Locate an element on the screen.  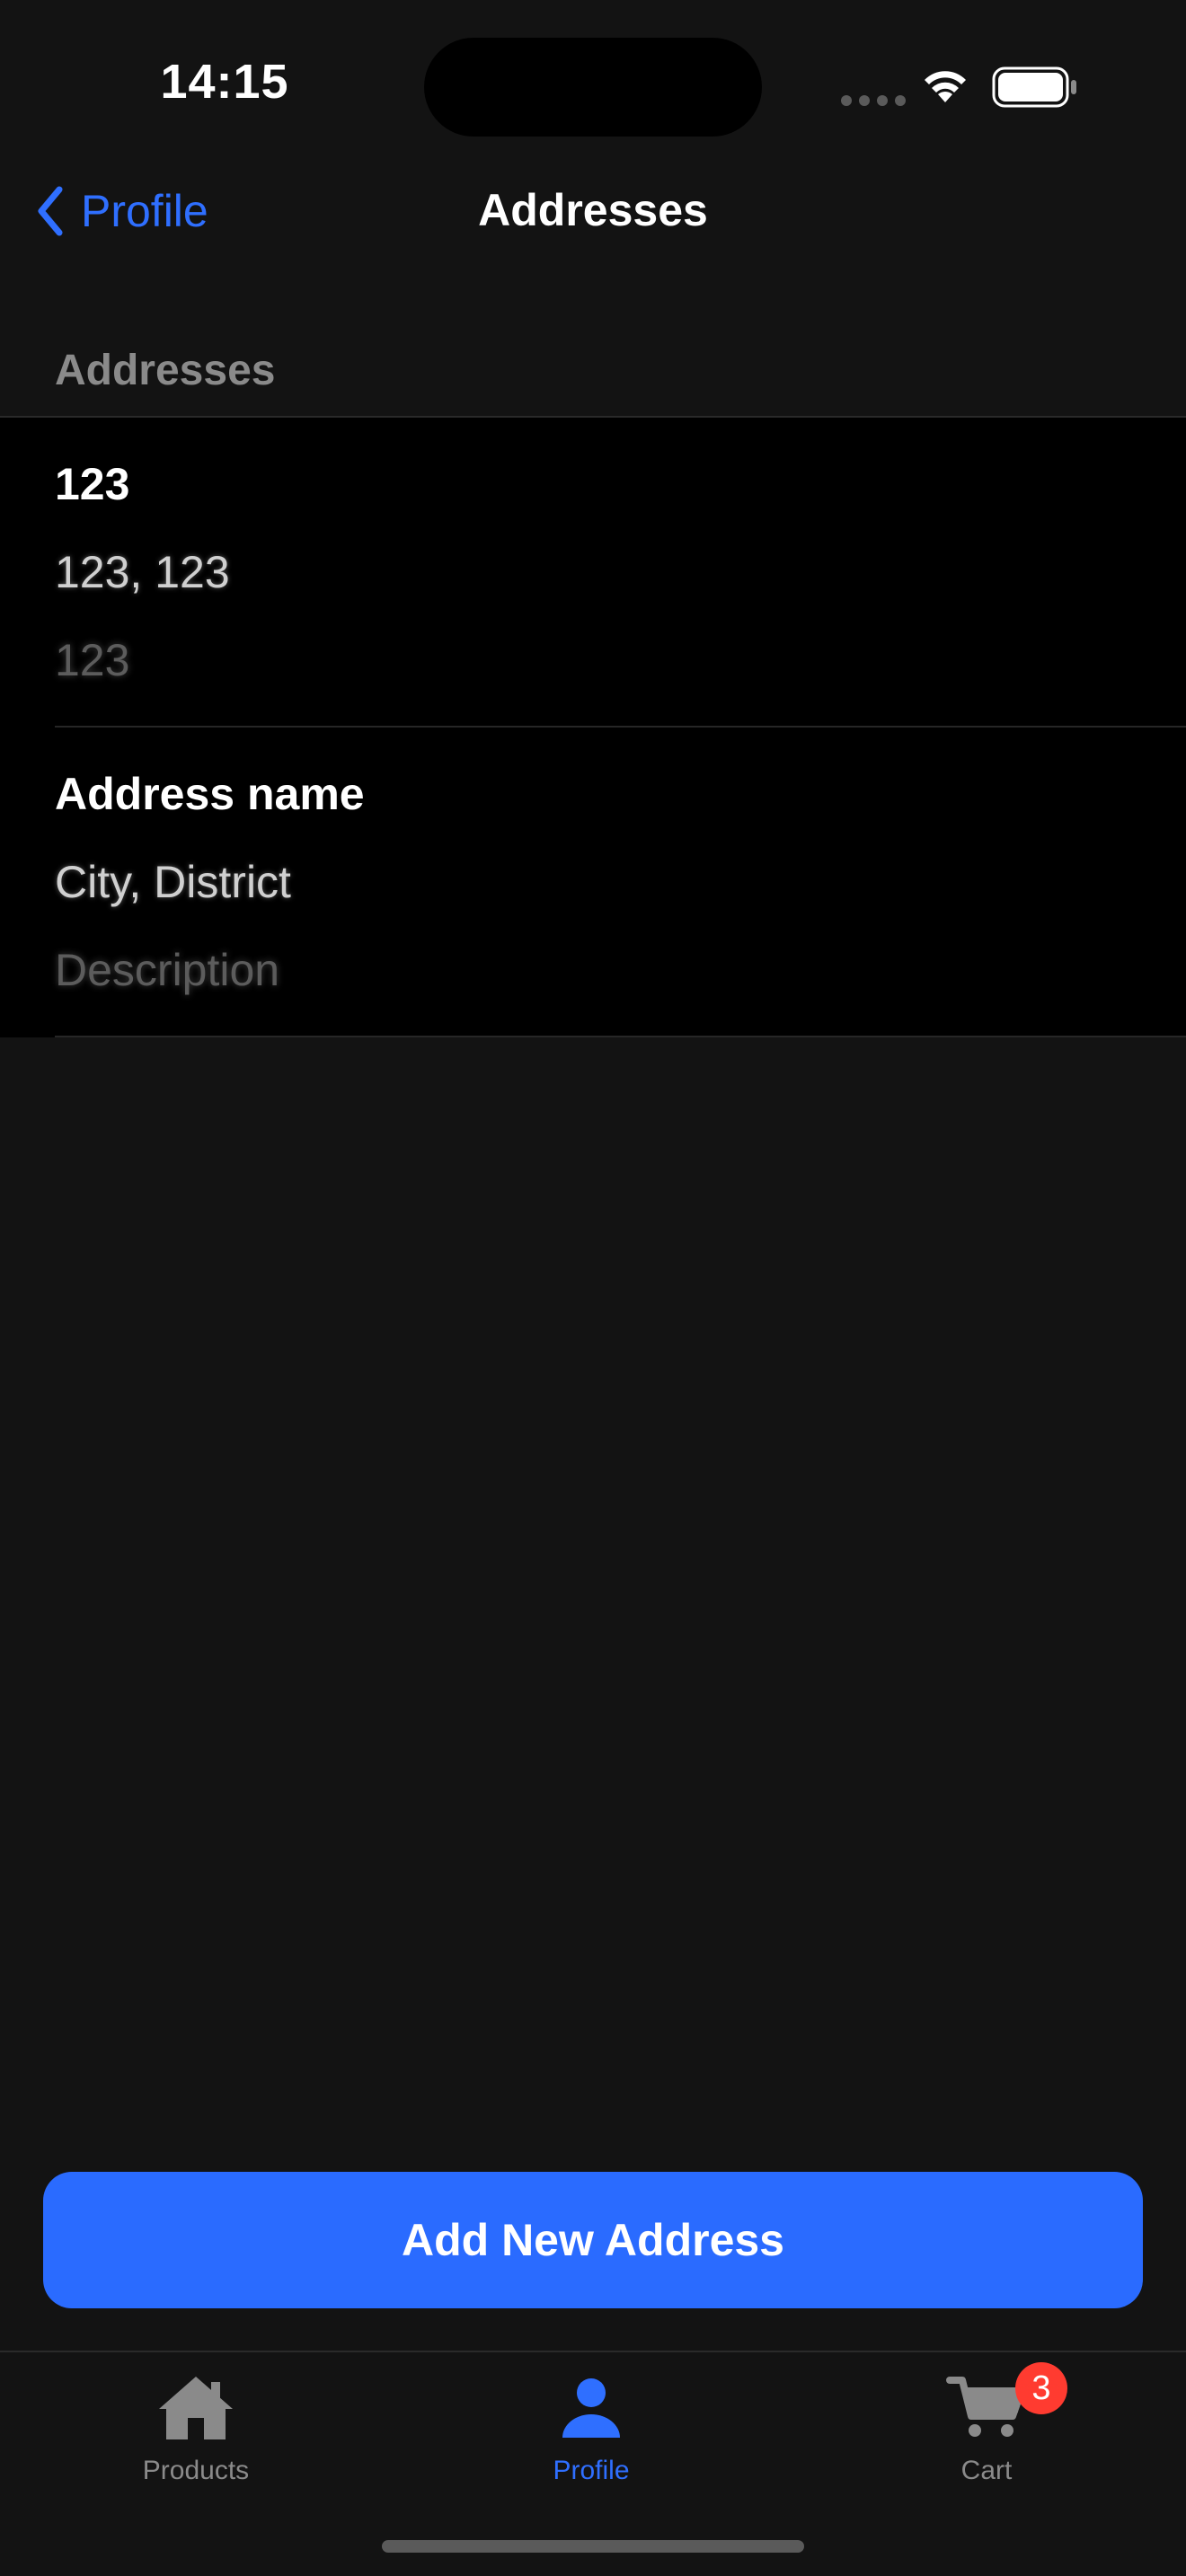
tab-products: Products is located at coordinates (196, 2425).